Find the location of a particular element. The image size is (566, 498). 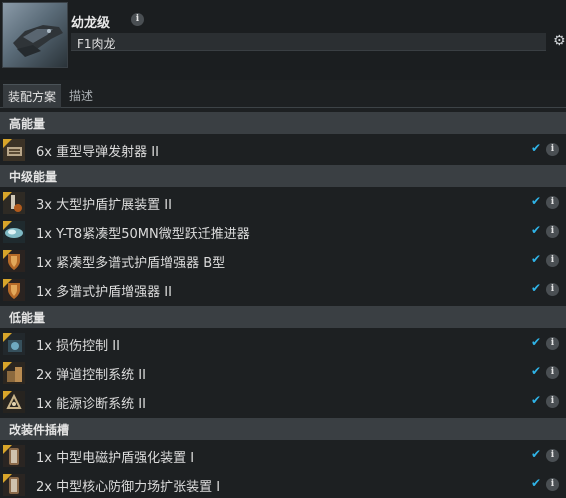

ship-info-icon: i is located at coordinates (137, 19).